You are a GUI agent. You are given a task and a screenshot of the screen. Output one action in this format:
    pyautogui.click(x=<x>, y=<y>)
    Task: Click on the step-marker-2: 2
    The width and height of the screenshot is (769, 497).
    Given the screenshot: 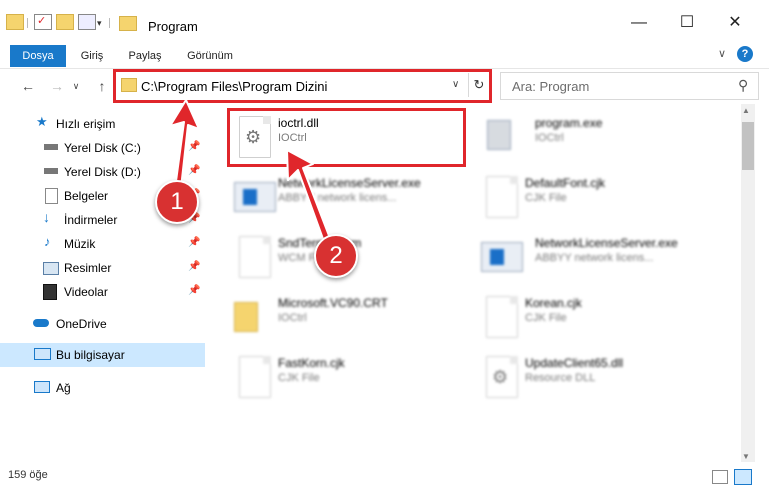 What is the action you would take?
    pyautogui.click(x=336, y=256)
    